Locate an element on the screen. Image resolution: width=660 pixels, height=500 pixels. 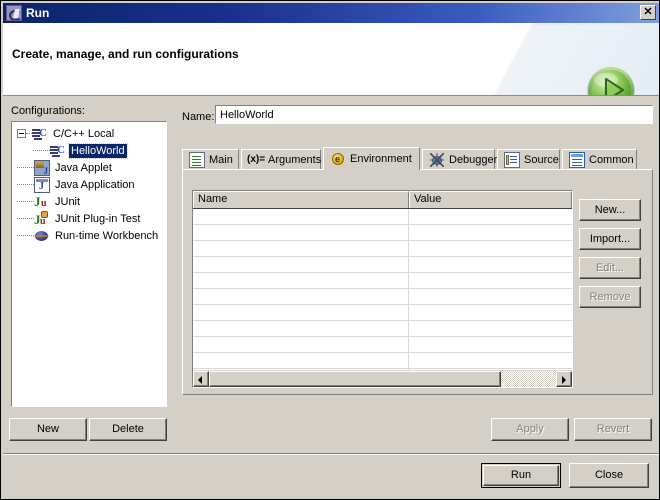
debugger-bug-icon is located at coordinates (437, 160).